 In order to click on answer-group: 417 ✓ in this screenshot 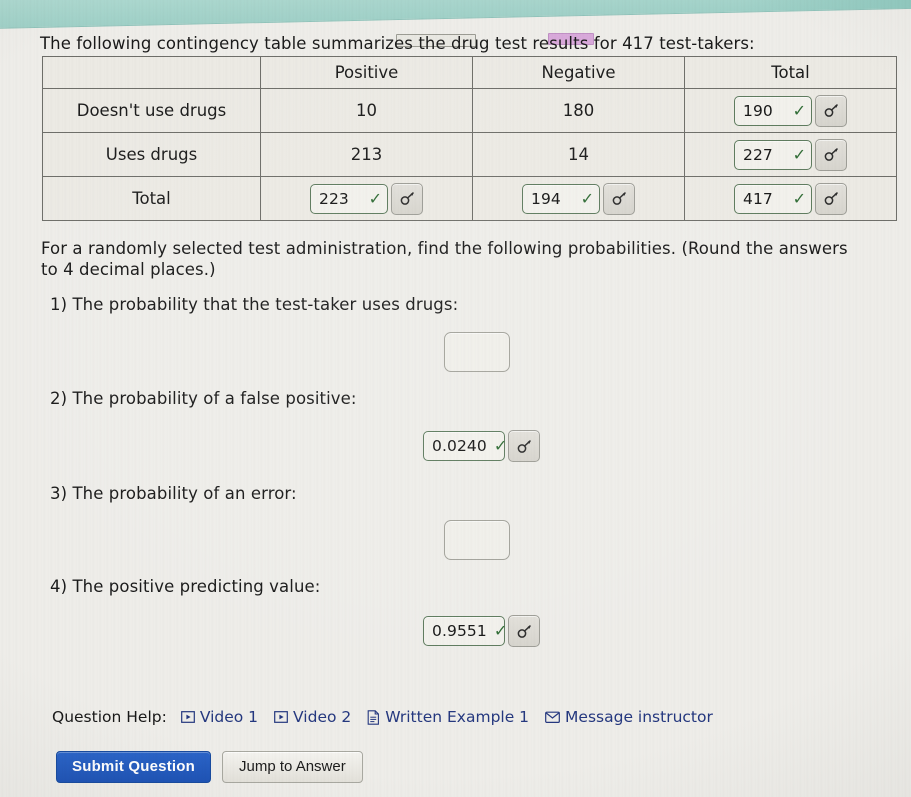, I will do `click(790, 198)`.